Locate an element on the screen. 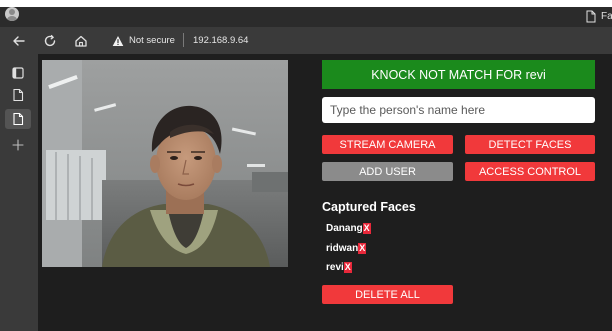 This screenshot has height=331, width=612. stream-camera-button: STREAM CAMERA is located at coordinates (387, 144).